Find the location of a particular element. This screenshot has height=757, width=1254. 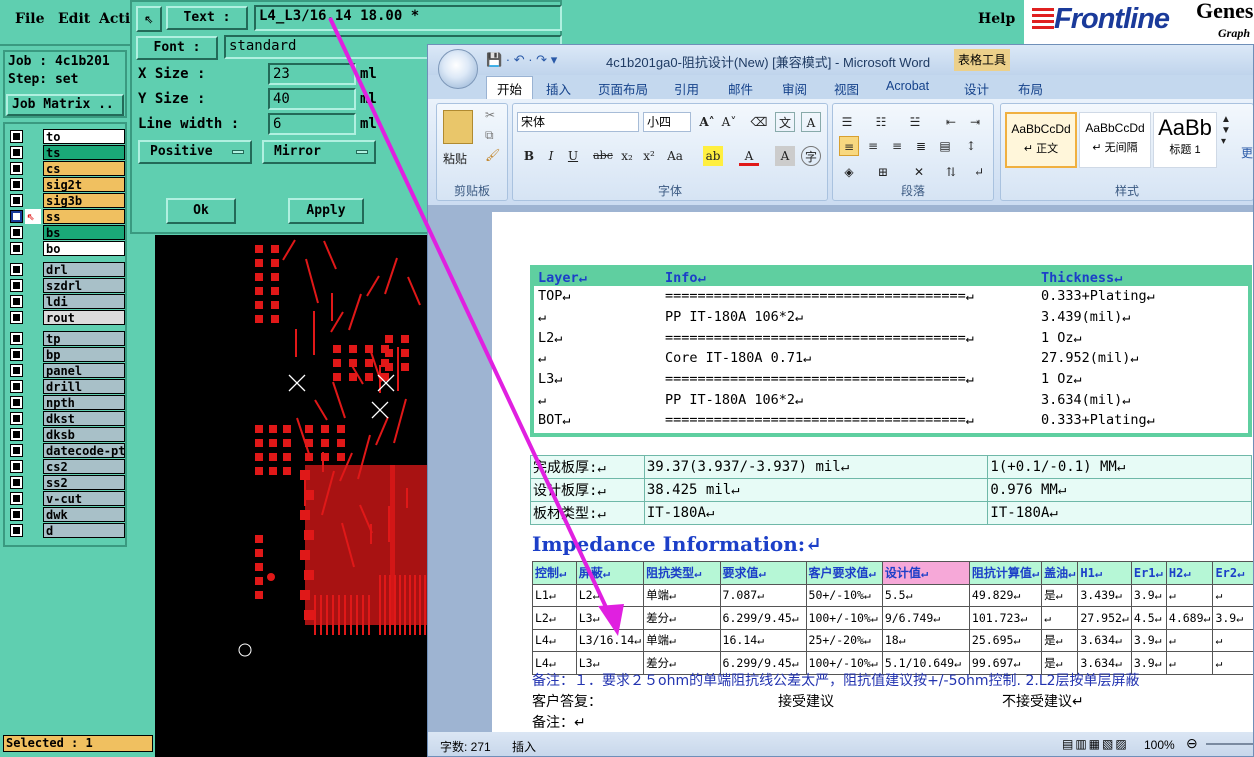

layer-row-cs2: cs2 is located at coordinates (67, 466).